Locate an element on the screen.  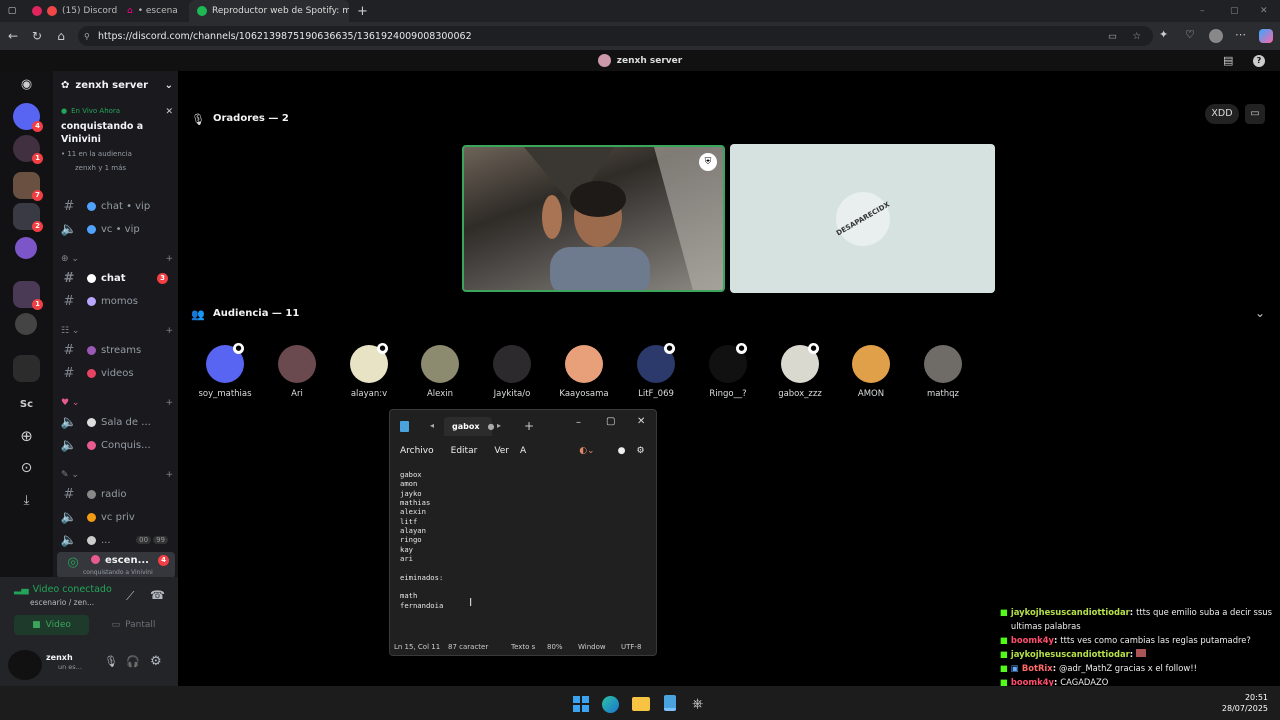
start-windows-icon is located at coordinates (581, 704).